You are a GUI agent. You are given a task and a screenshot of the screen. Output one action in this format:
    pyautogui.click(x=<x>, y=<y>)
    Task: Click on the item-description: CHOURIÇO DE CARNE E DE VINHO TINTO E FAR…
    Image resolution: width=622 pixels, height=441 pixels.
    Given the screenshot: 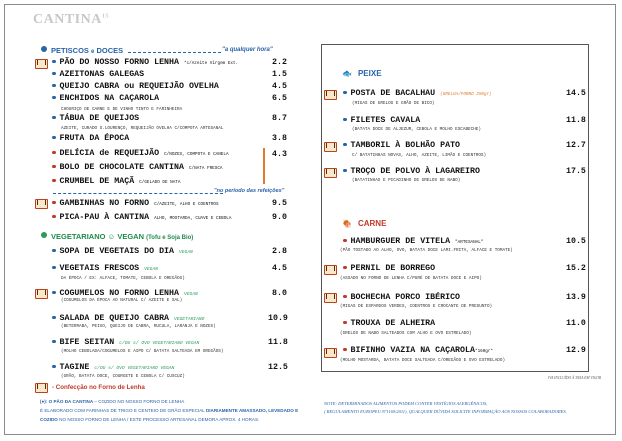 What is the action you would take?
    pyautogui.click(x=122, y=109)
    